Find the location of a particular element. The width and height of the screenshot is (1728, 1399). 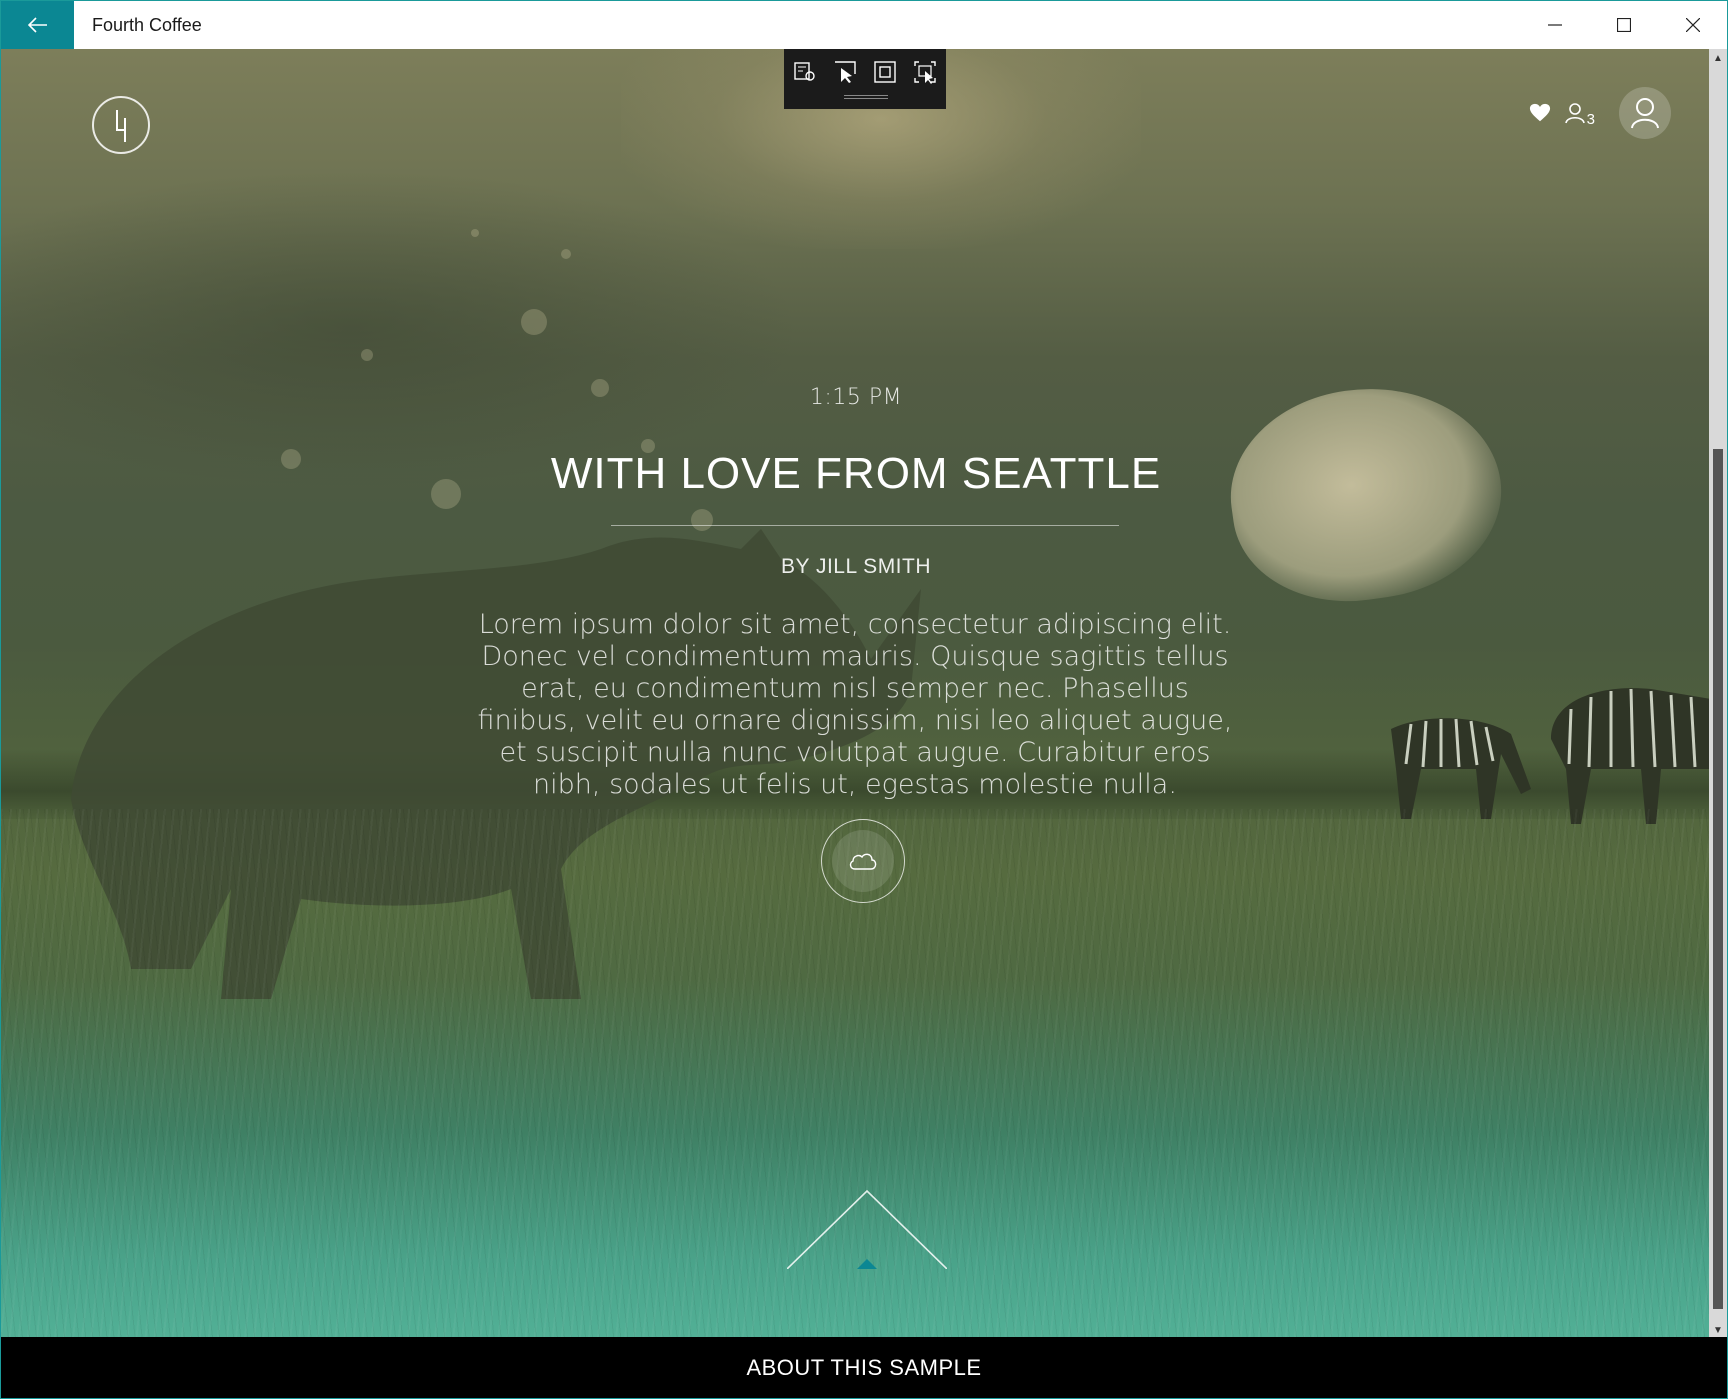

people-count: 3 is located at coordinates (1590, 119).